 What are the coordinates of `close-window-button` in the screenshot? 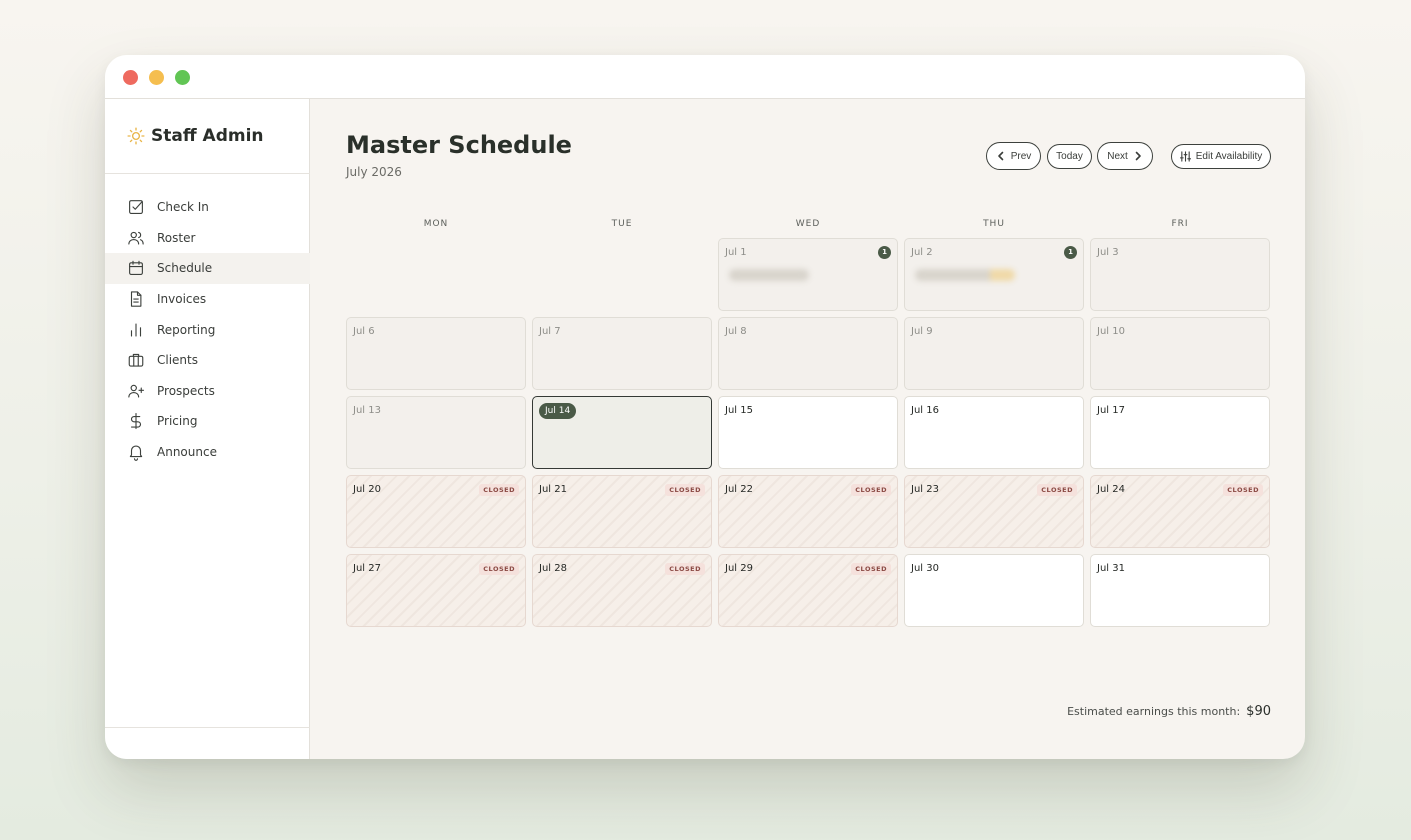 It's located at (130, 77).